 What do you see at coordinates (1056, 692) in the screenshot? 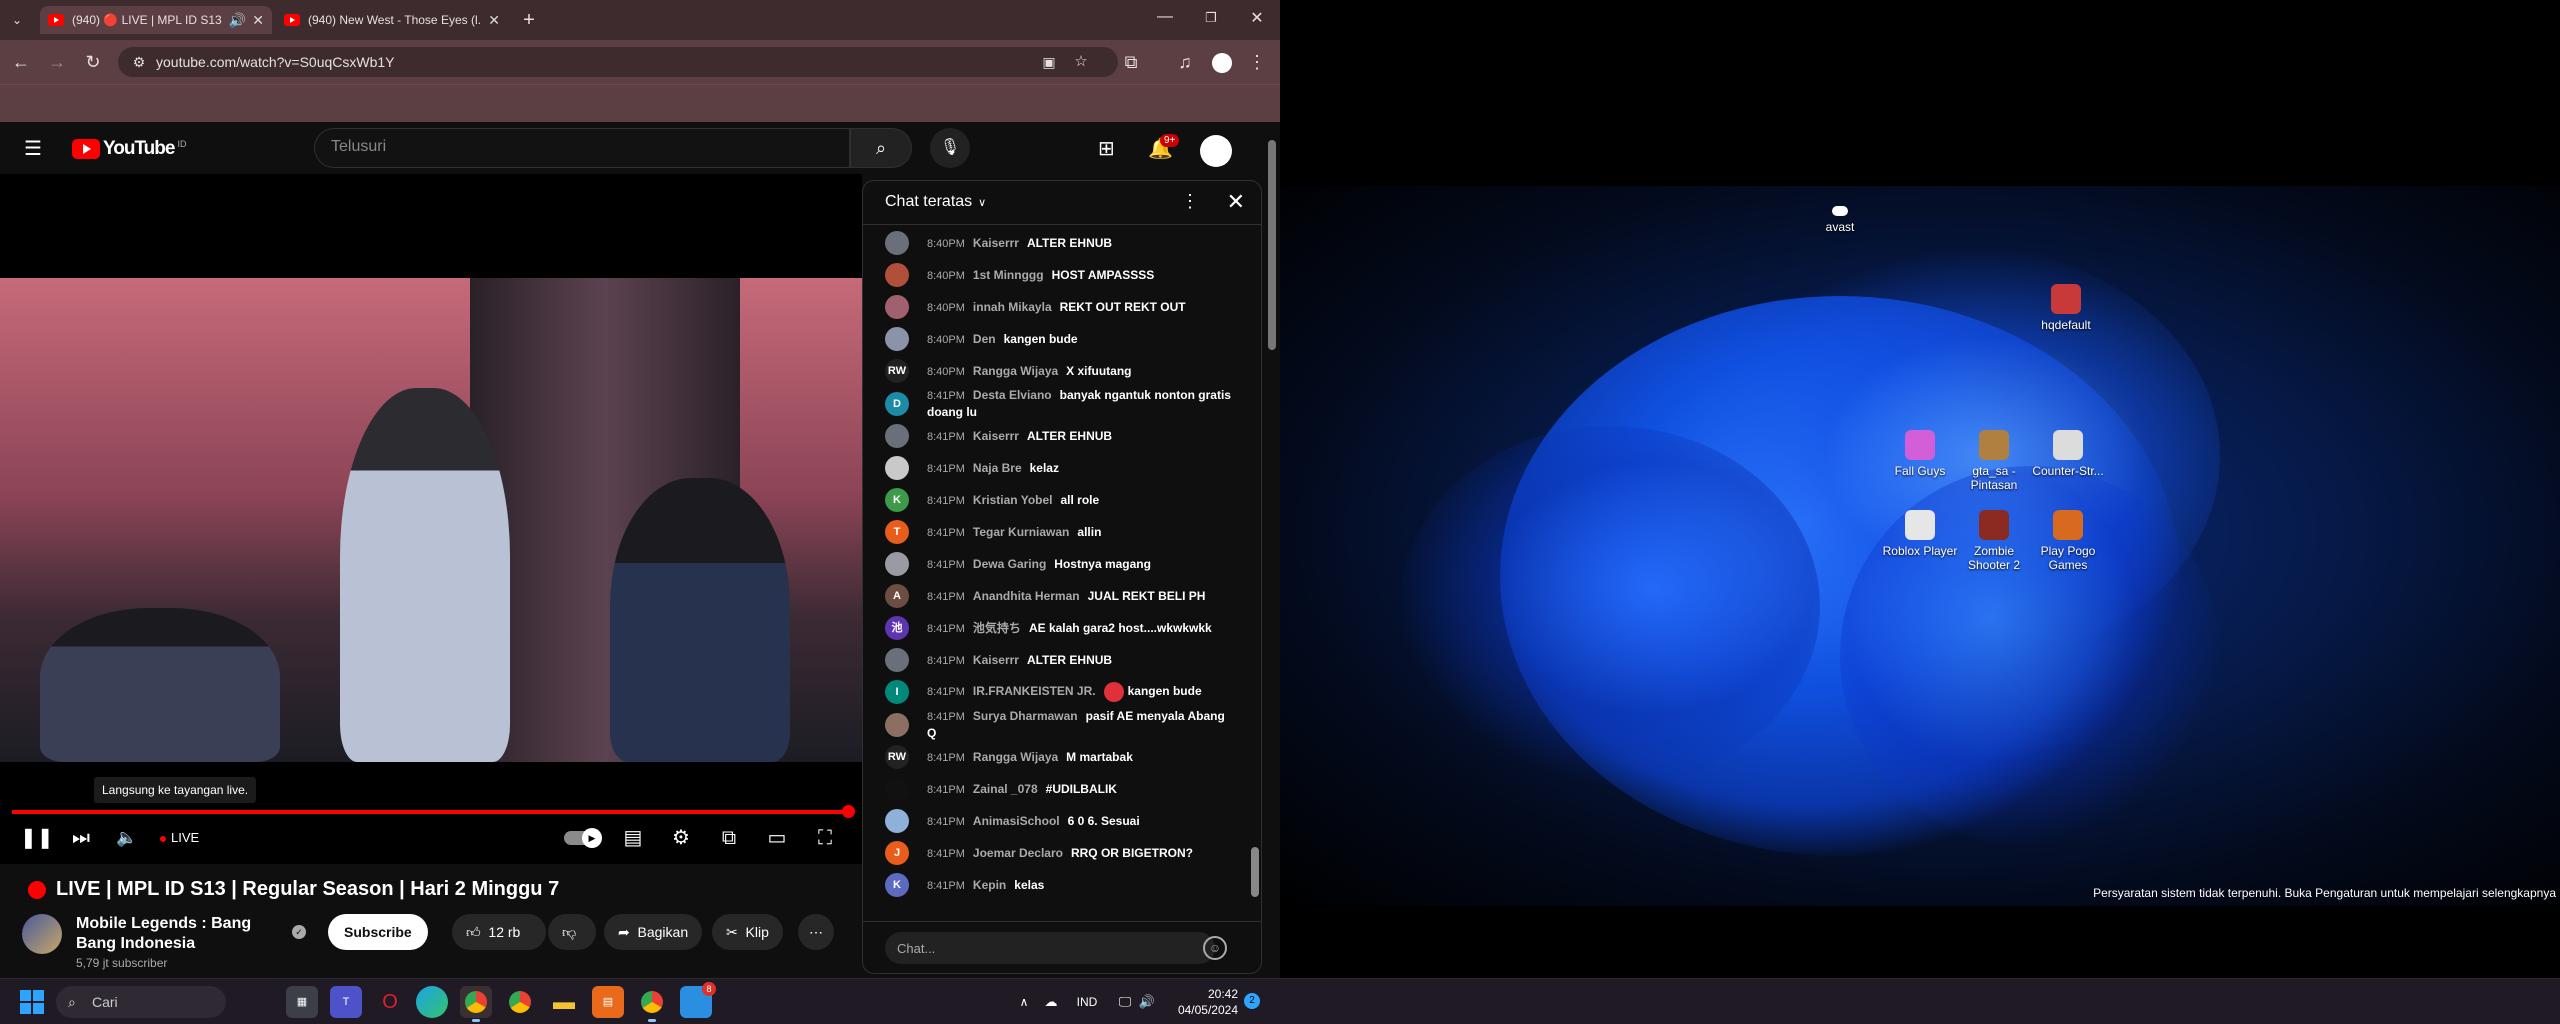
I see `chat-message: I 8:41PM IR.FRANKEISTEN JR. kangen bude` at bounding box center [1056, 692].